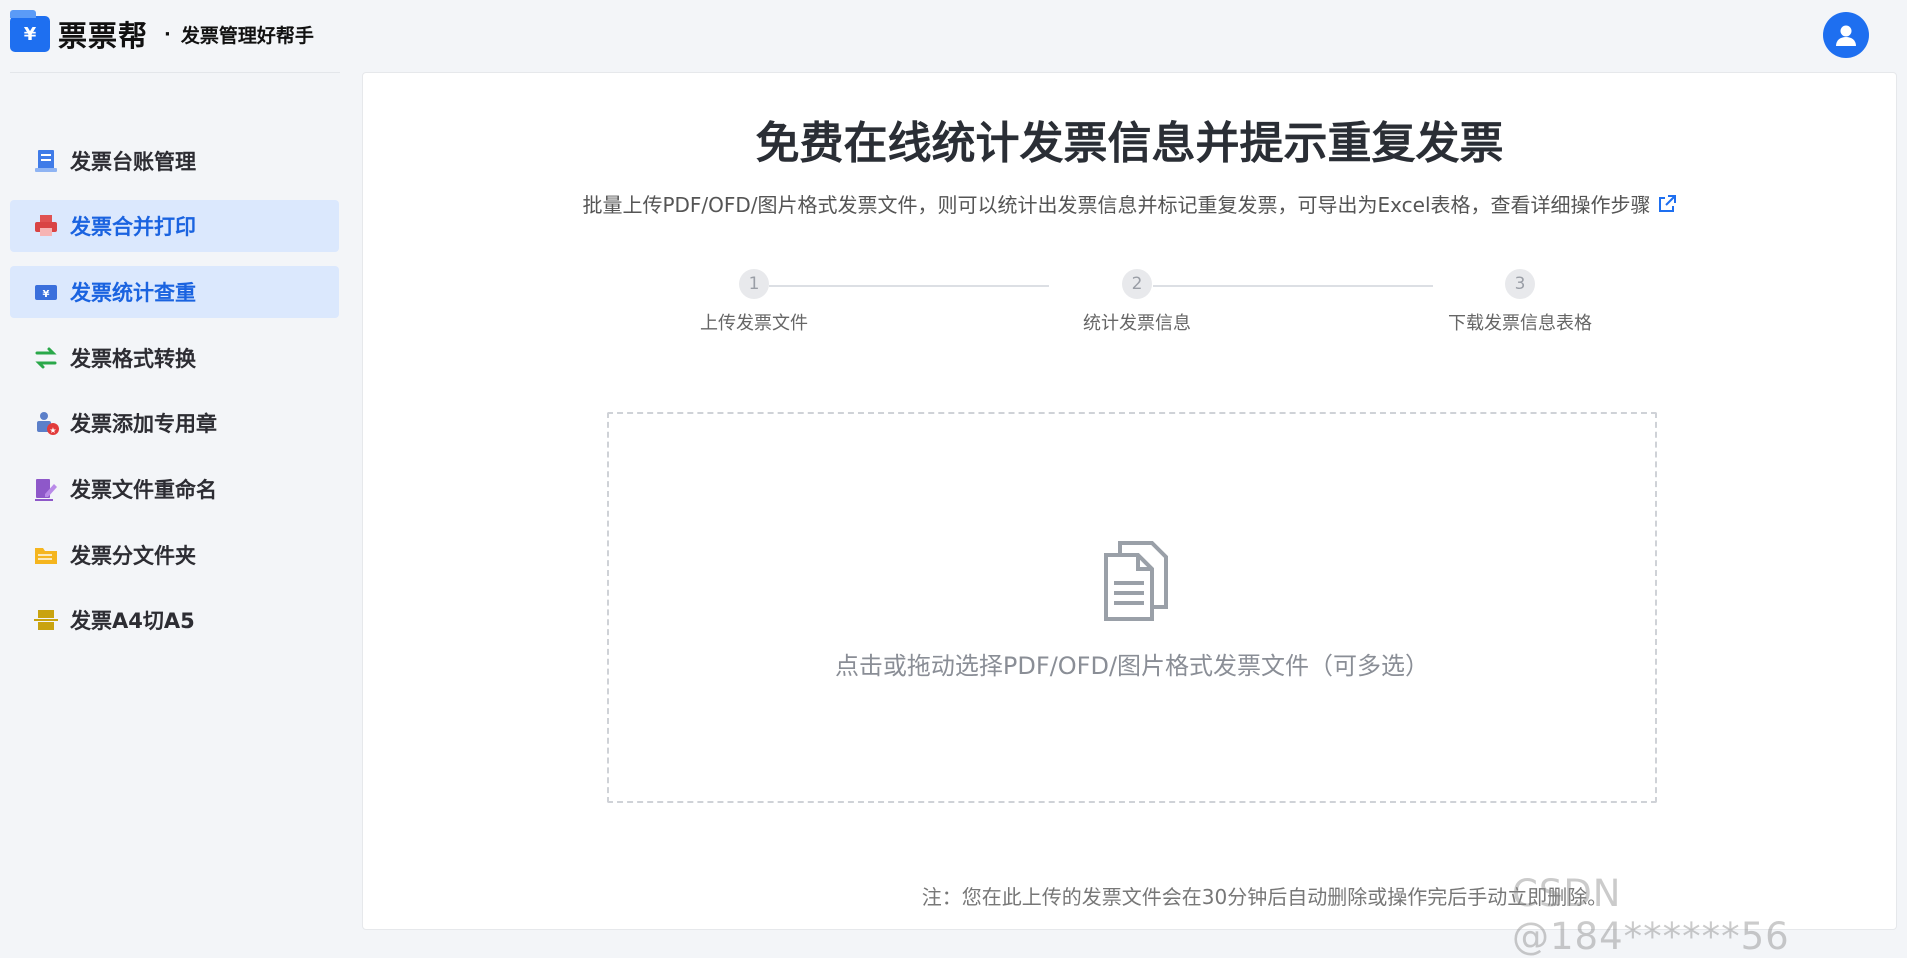 The image size is (1907, 958). Describe the element at coordinates (46, 555) in the screenshot. I see `folder-icon` at that location.